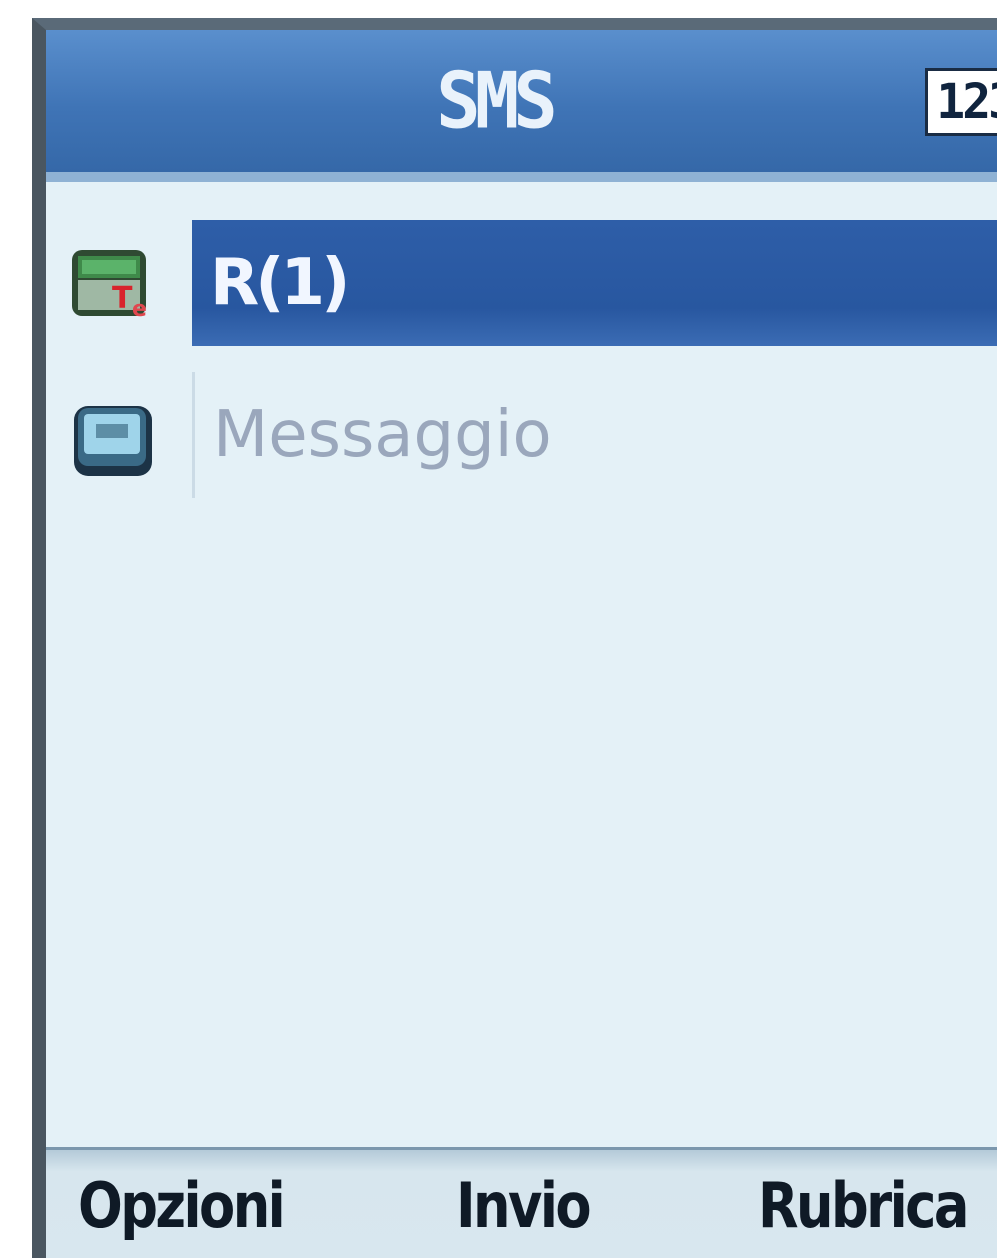  Describe the element at coordinates (594, 283) in the screenshot. I see `recipient-label: R(1)` at that location.